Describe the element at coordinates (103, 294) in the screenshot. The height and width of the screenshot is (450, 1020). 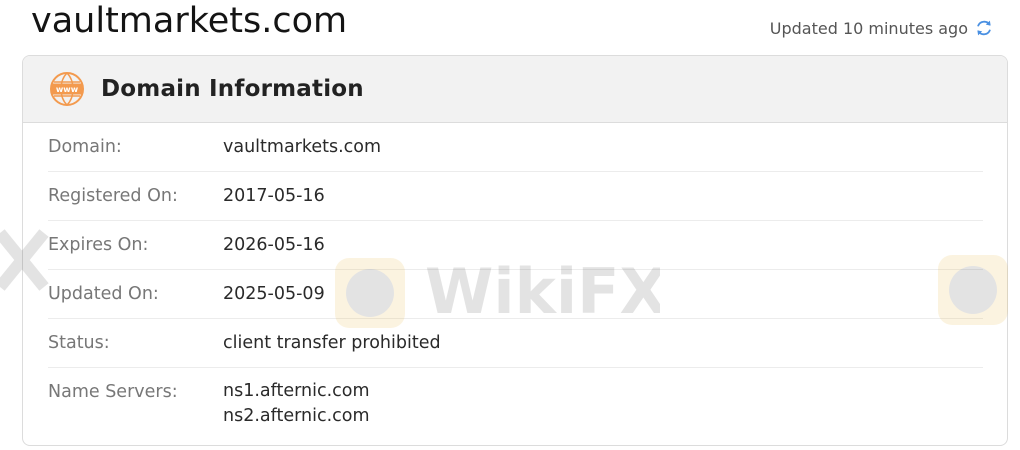
I see `row-label: Updated On:` at that location.